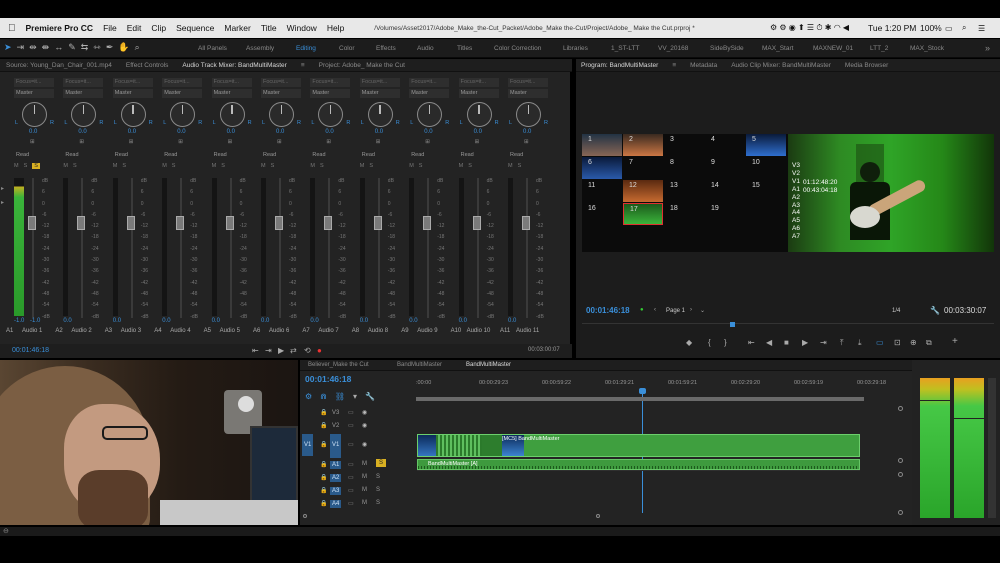  I want to click on play-icon: ▶, so click(281, 350).